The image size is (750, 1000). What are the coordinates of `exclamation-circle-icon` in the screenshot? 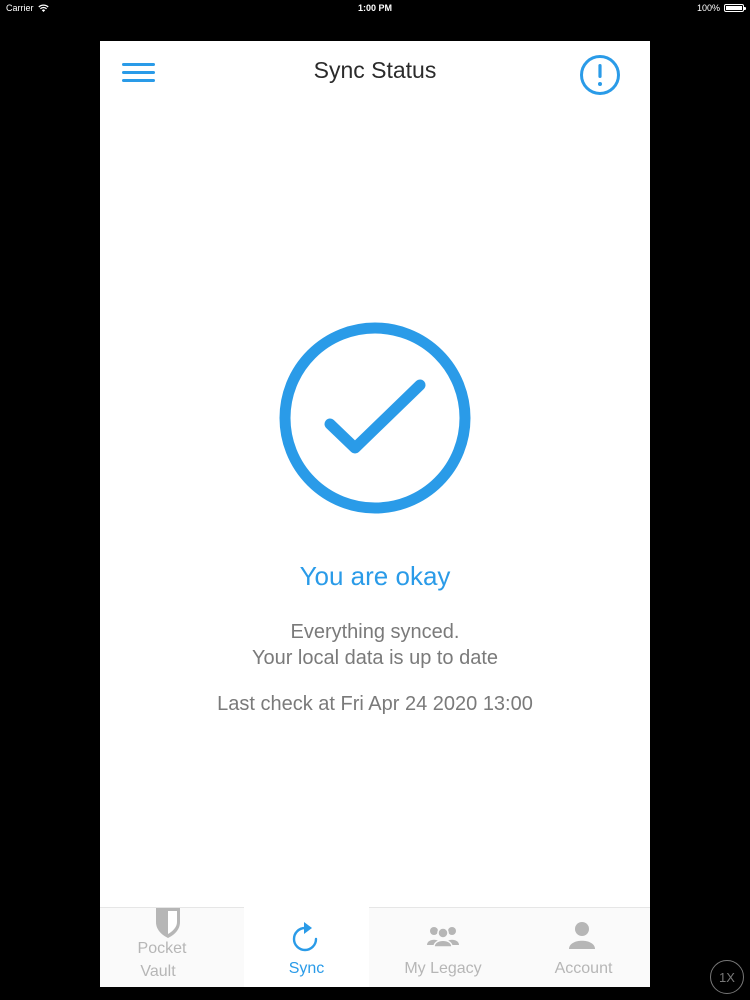 It's located at (600, 75).